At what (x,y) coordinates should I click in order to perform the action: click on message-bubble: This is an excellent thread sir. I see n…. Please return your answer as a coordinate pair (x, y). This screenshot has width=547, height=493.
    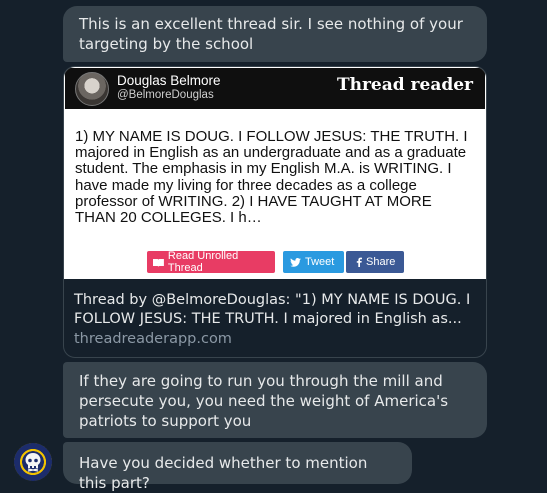
    Looking at the image, I should click on (275, 34).